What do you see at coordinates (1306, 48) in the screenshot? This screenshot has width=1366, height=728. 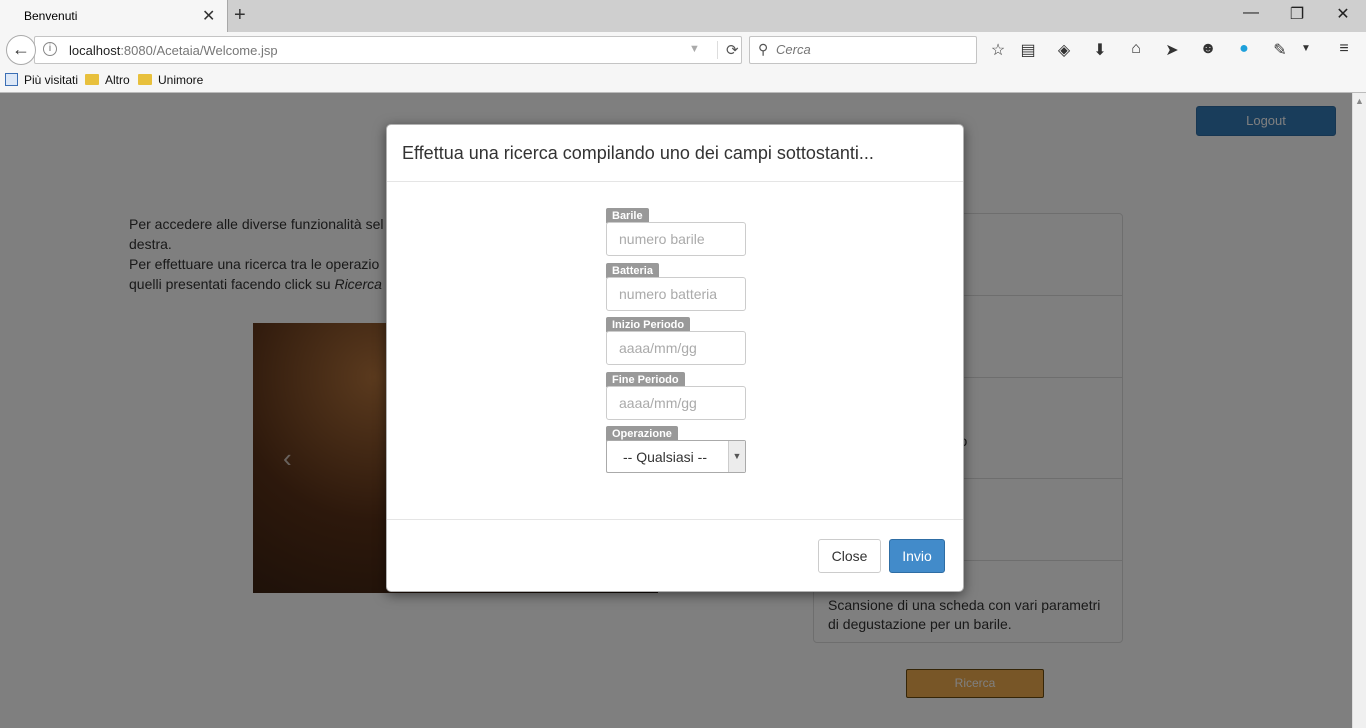 I see `overflow-chevron-icon: ▼` at bounding box center [1306, 48].